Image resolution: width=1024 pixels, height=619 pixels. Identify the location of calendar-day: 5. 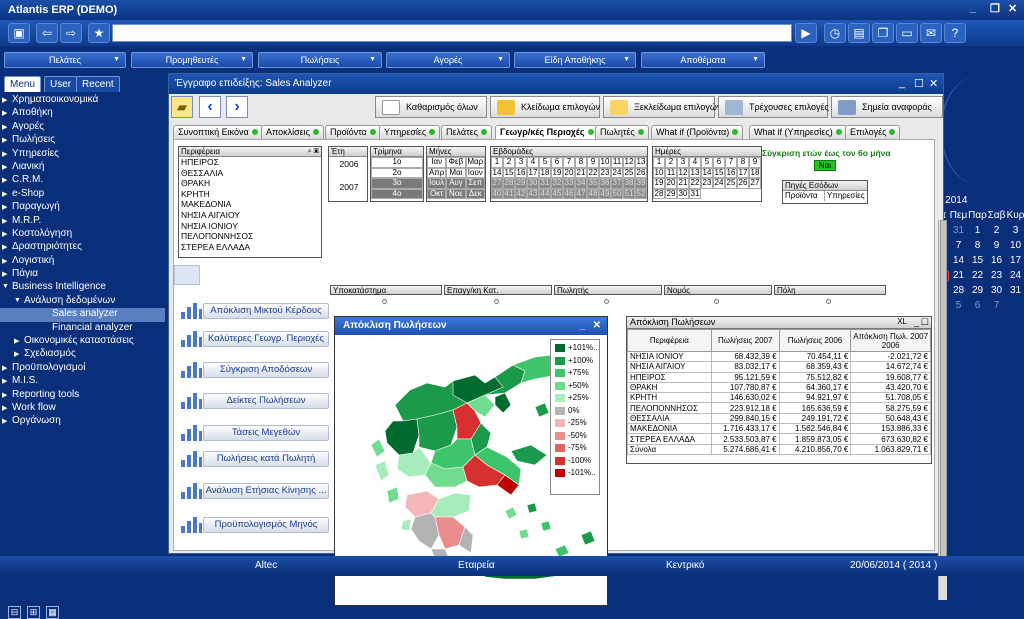
(958, 306).